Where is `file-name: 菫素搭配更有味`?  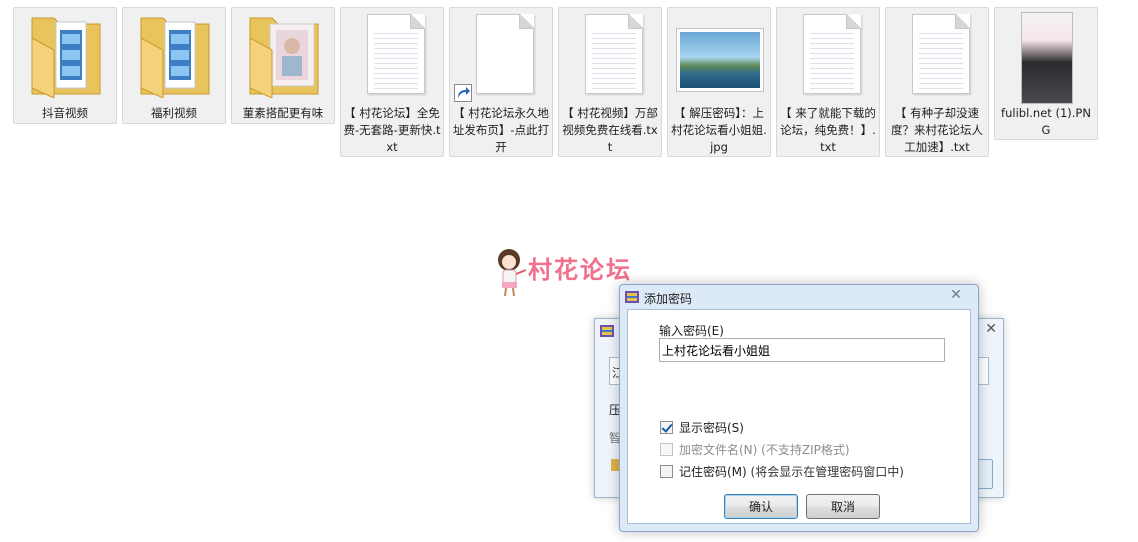 file-name: 菫素搭配更有味 is located at coordinates (283, 113).